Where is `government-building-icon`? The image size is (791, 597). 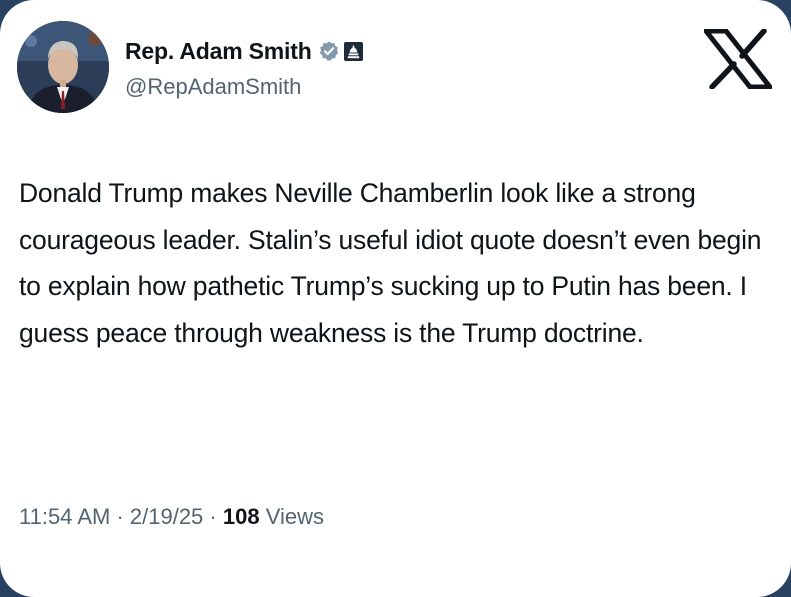 government-building-icon is located at coordinates (353, 51).